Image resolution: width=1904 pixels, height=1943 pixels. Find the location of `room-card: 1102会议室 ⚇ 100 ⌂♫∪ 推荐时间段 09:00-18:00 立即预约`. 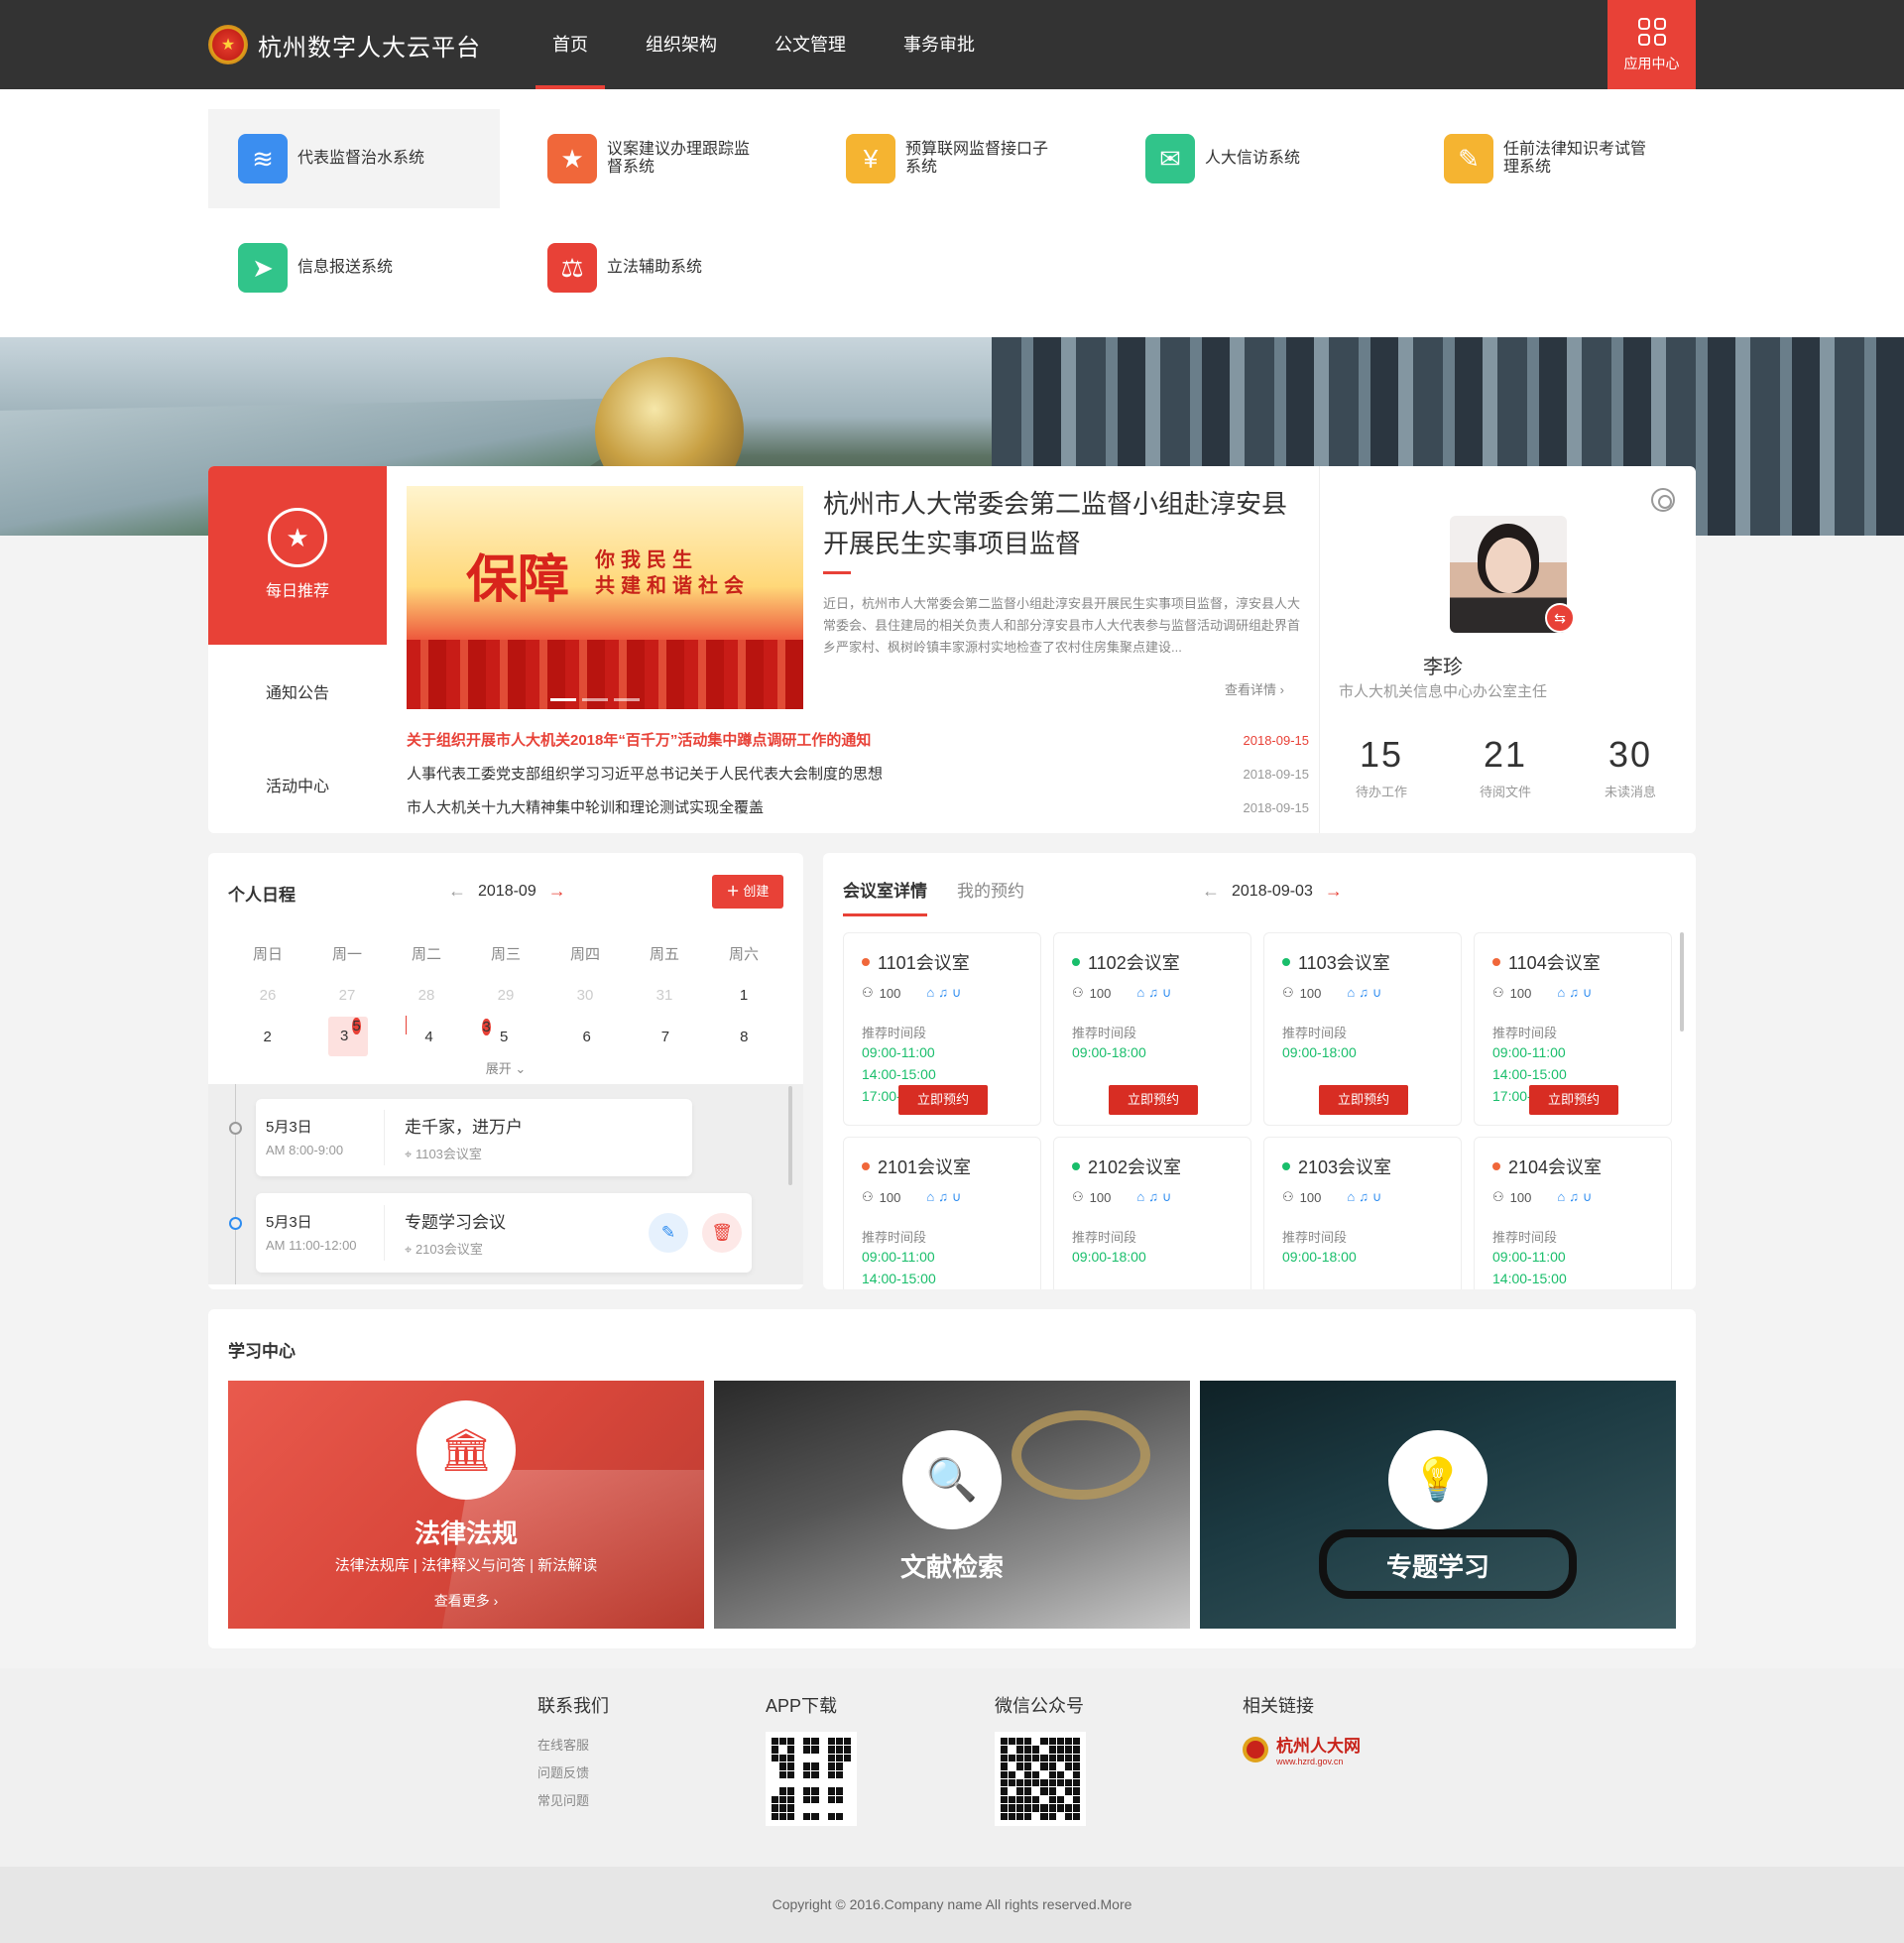

room-card: 1102会议室 ⚇ 100 ⌂♫∪ 推荐时间段 09:00-18:00 立即预约 is located at coordinates (1152, 1029).